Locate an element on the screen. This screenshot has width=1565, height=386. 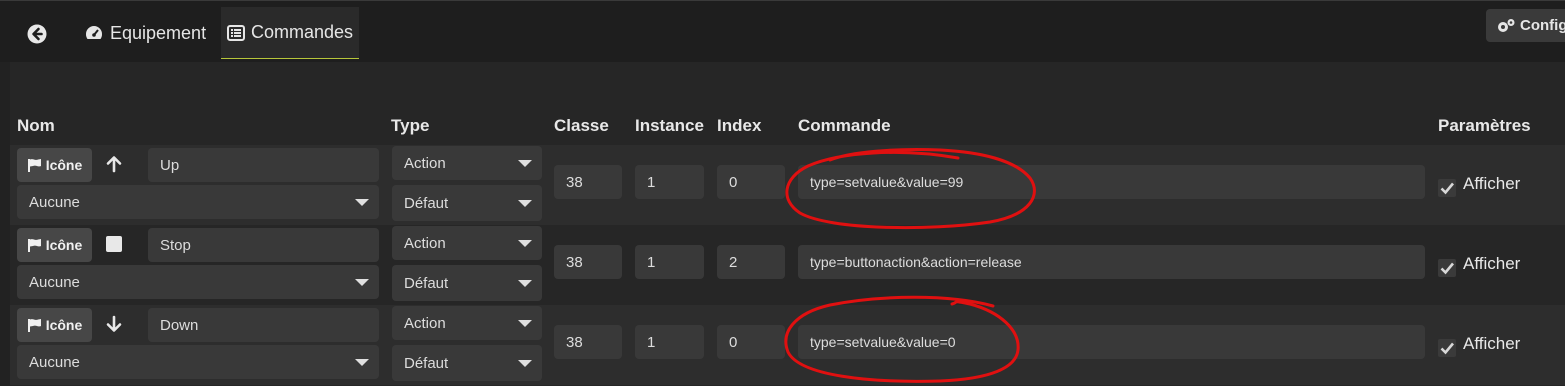
header-index: Index is located at coordinates (739, 125).